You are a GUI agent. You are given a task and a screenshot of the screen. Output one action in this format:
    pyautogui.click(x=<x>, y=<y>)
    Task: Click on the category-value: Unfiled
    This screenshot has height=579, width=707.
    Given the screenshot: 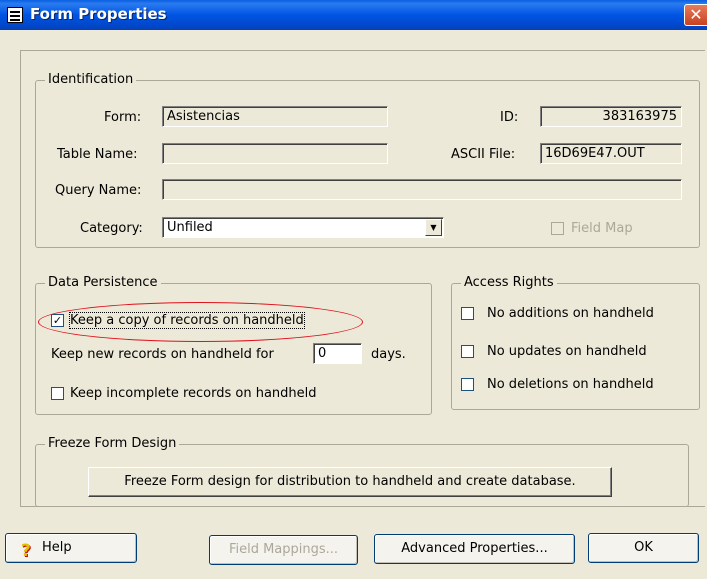 What is the action you would take?
    pyautogui.click(x=190, y=227)
    